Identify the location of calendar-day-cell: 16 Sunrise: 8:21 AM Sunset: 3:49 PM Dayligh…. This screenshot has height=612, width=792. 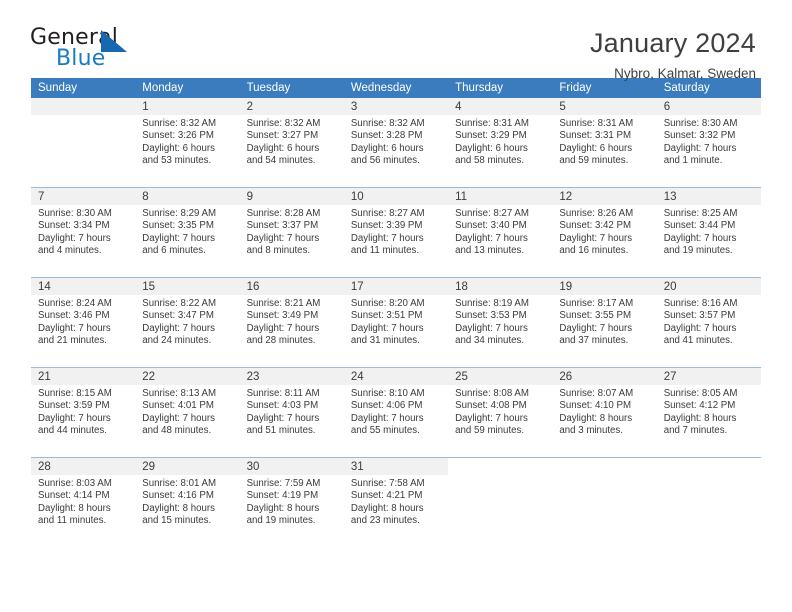
(291, 322).